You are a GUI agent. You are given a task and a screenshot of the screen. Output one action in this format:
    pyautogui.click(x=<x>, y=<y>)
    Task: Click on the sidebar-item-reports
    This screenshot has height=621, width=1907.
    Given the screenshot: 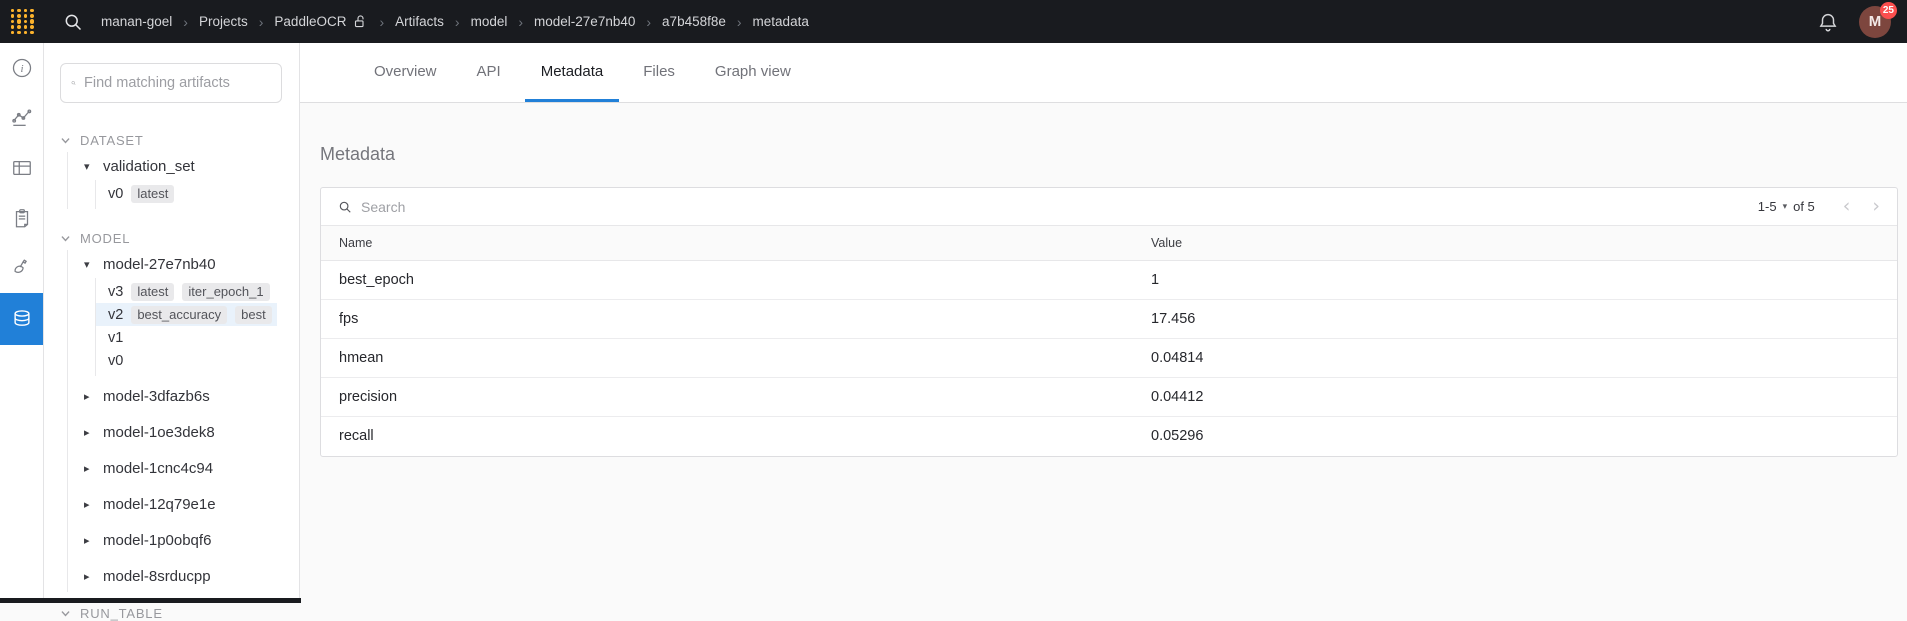 What is the action you would take?
    pyautogui.click(x=21, y=218)
    